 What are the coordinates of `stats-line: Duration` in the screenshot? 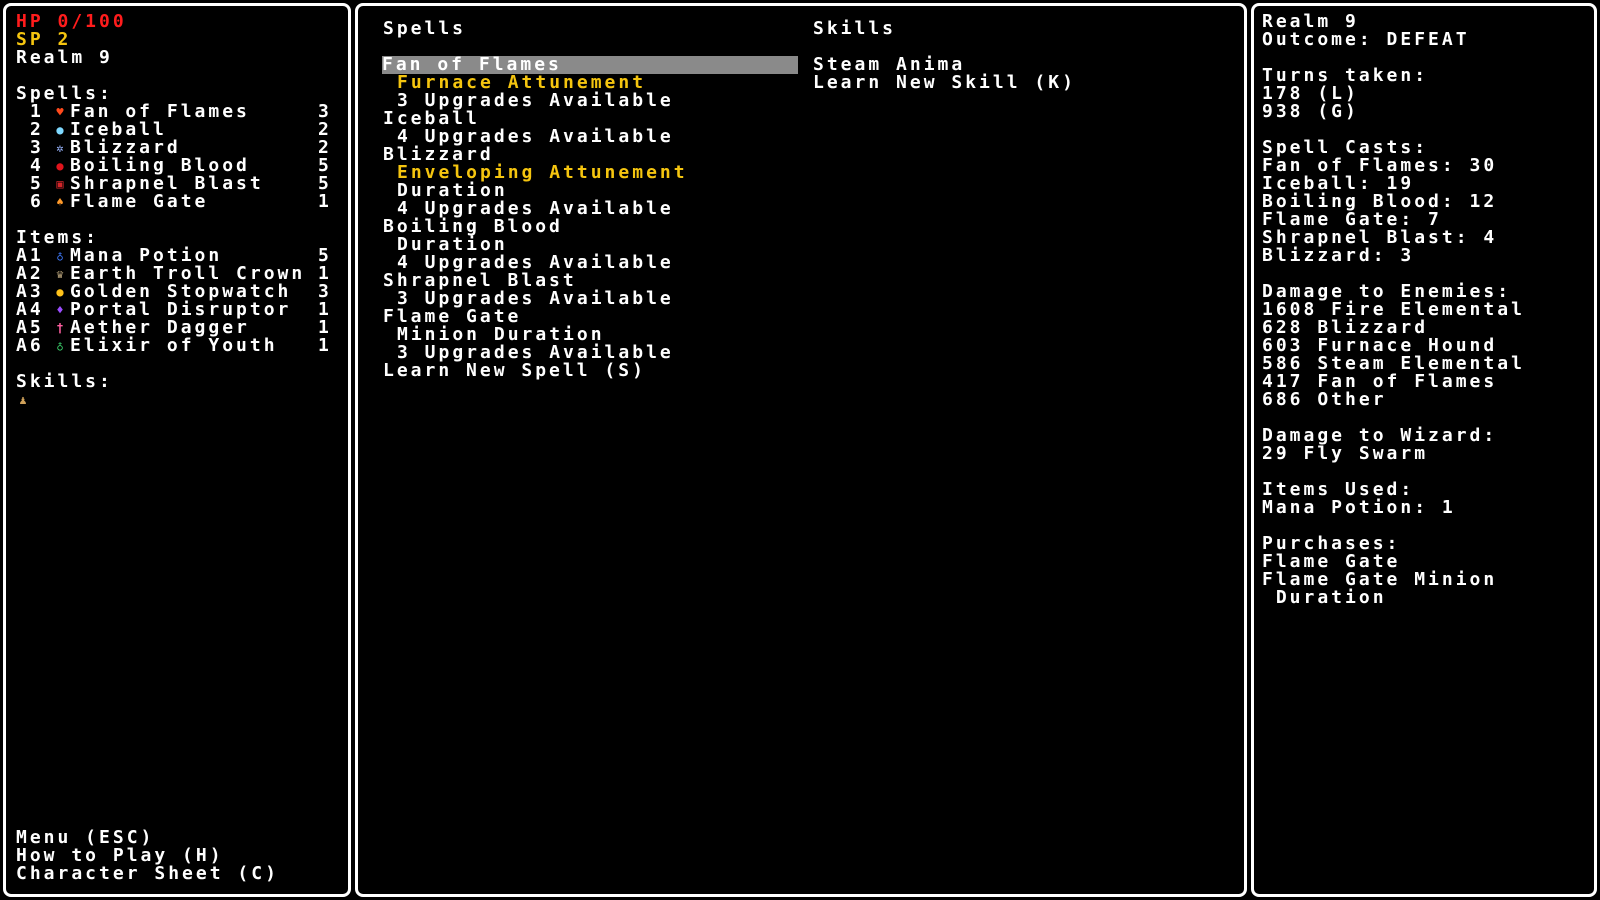 It's located at (1324, 597).